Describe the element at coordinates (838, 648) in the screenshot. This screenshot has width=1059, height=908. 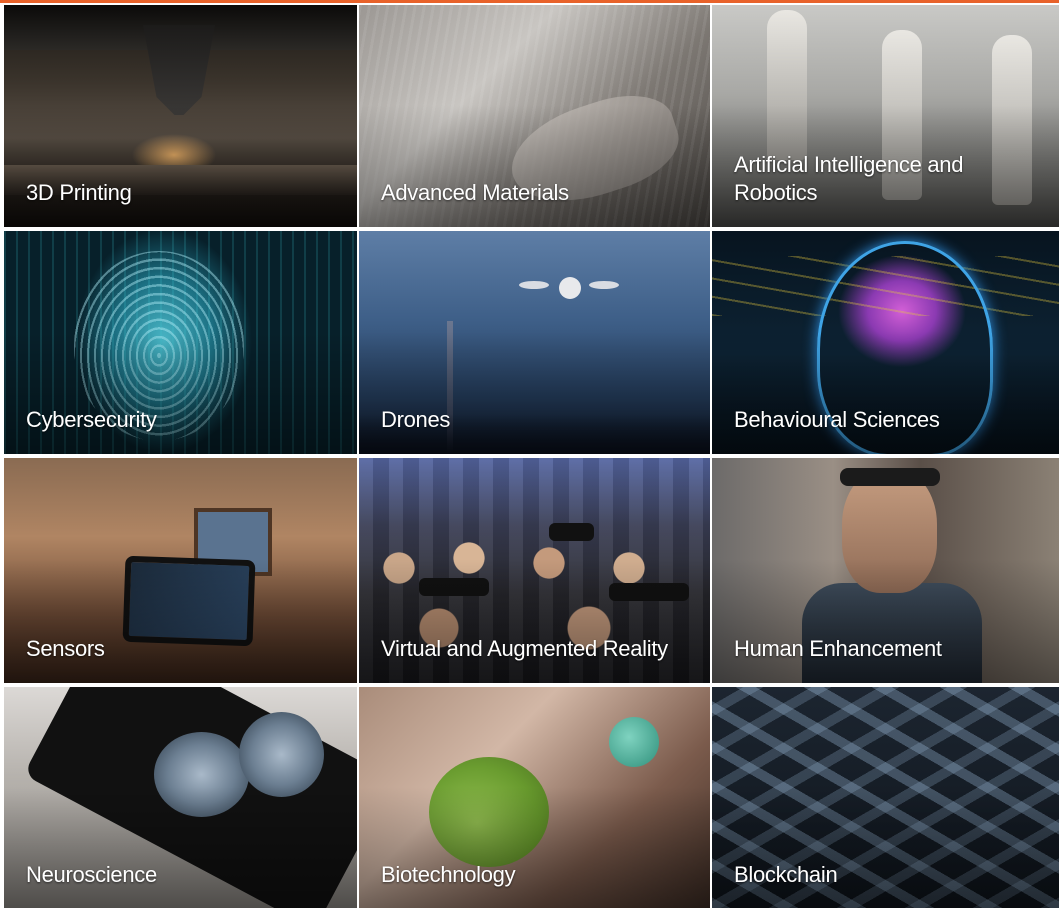
I see `tile-label: Human Enhancement` at that location.